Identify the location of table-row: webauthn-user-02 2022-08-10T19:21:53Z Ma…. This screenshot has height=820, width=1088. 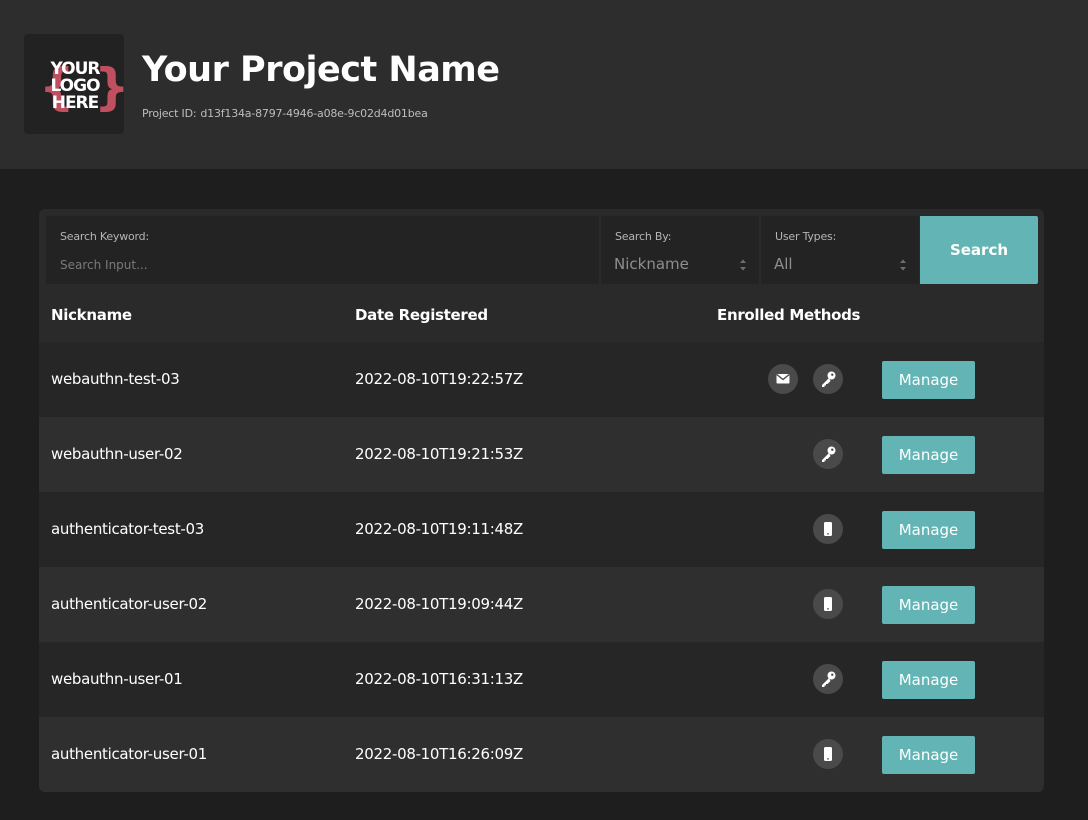
(541, 454).